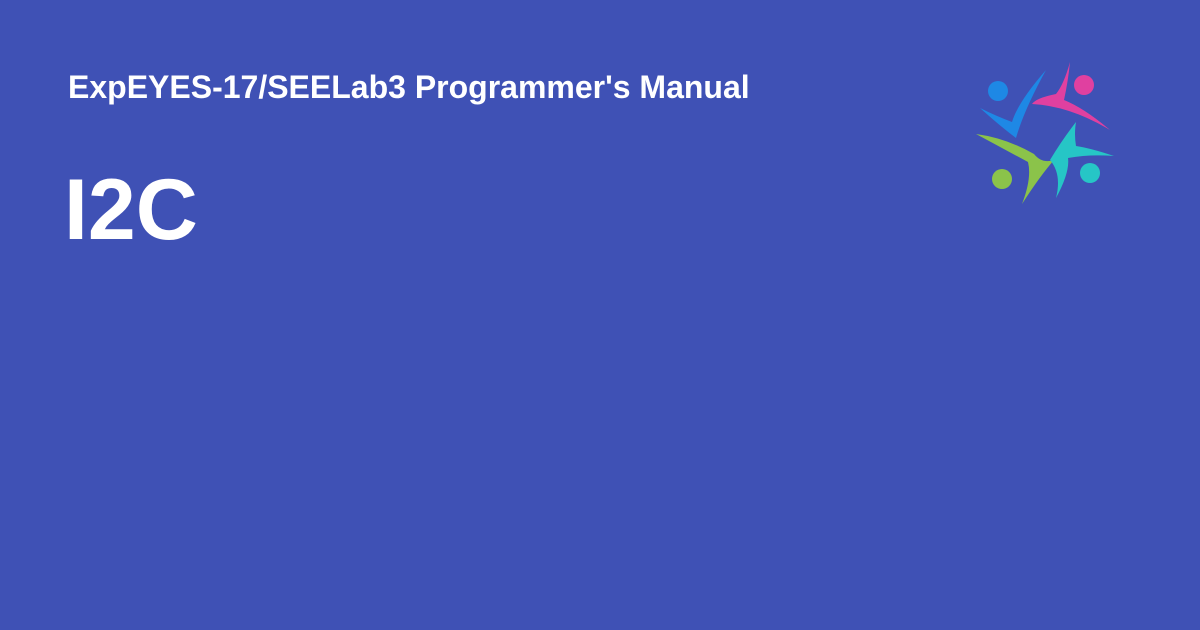 The height and width of the screenshot is (630, 1200). I want to click on logo-green-arm, so click(1015, 169).